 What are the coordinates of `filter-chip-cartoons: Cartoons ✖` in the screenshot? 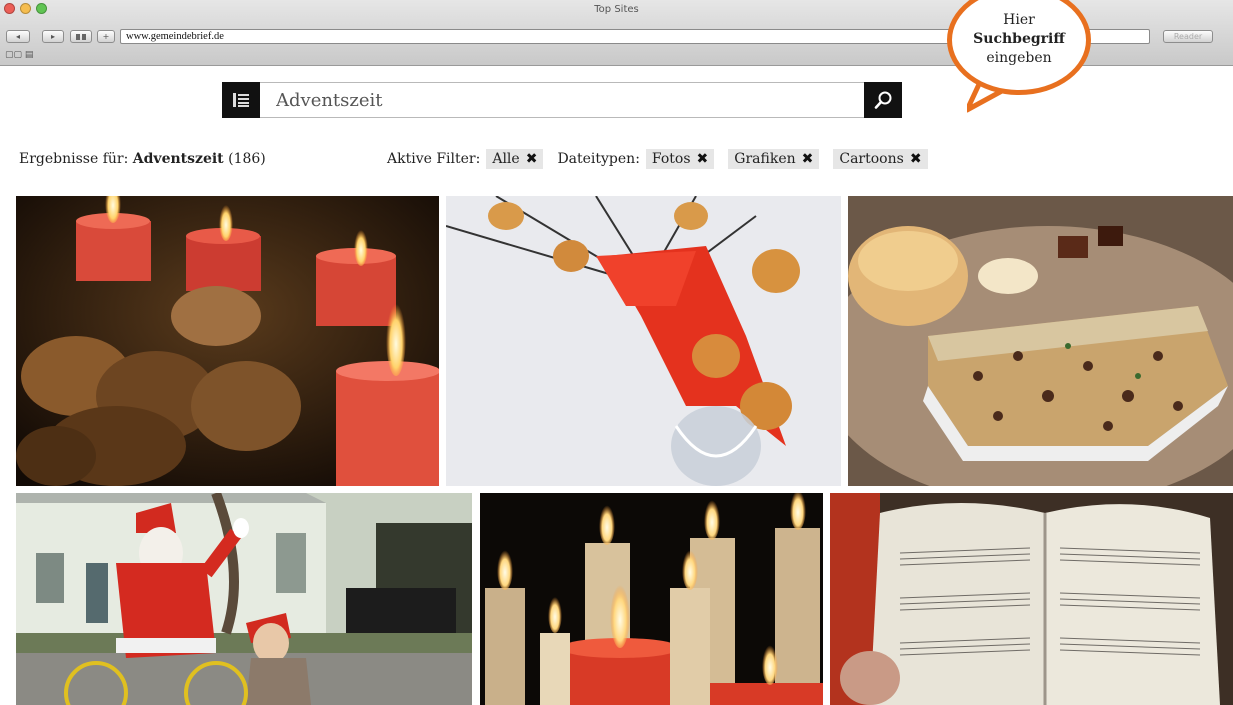 It's located at (880, 159).